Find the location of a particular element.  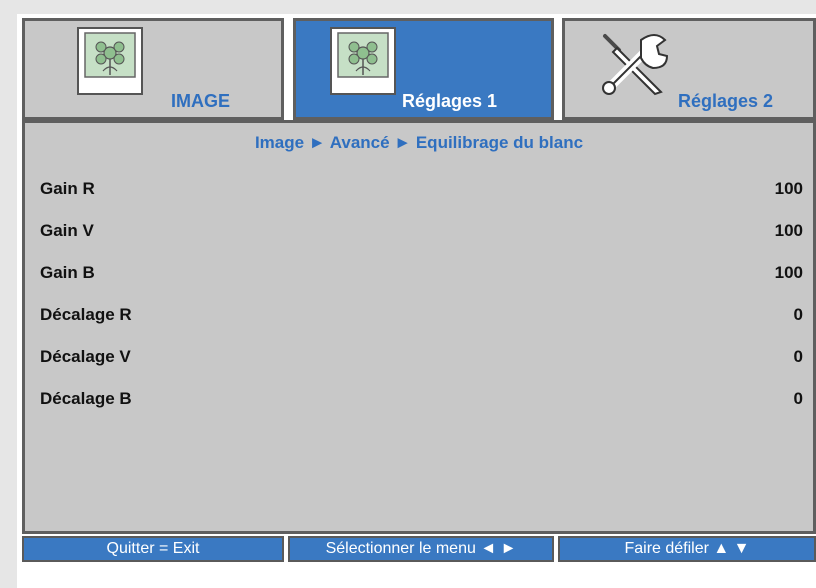

row-label: Décalage R is located at coordinates (86, 314).